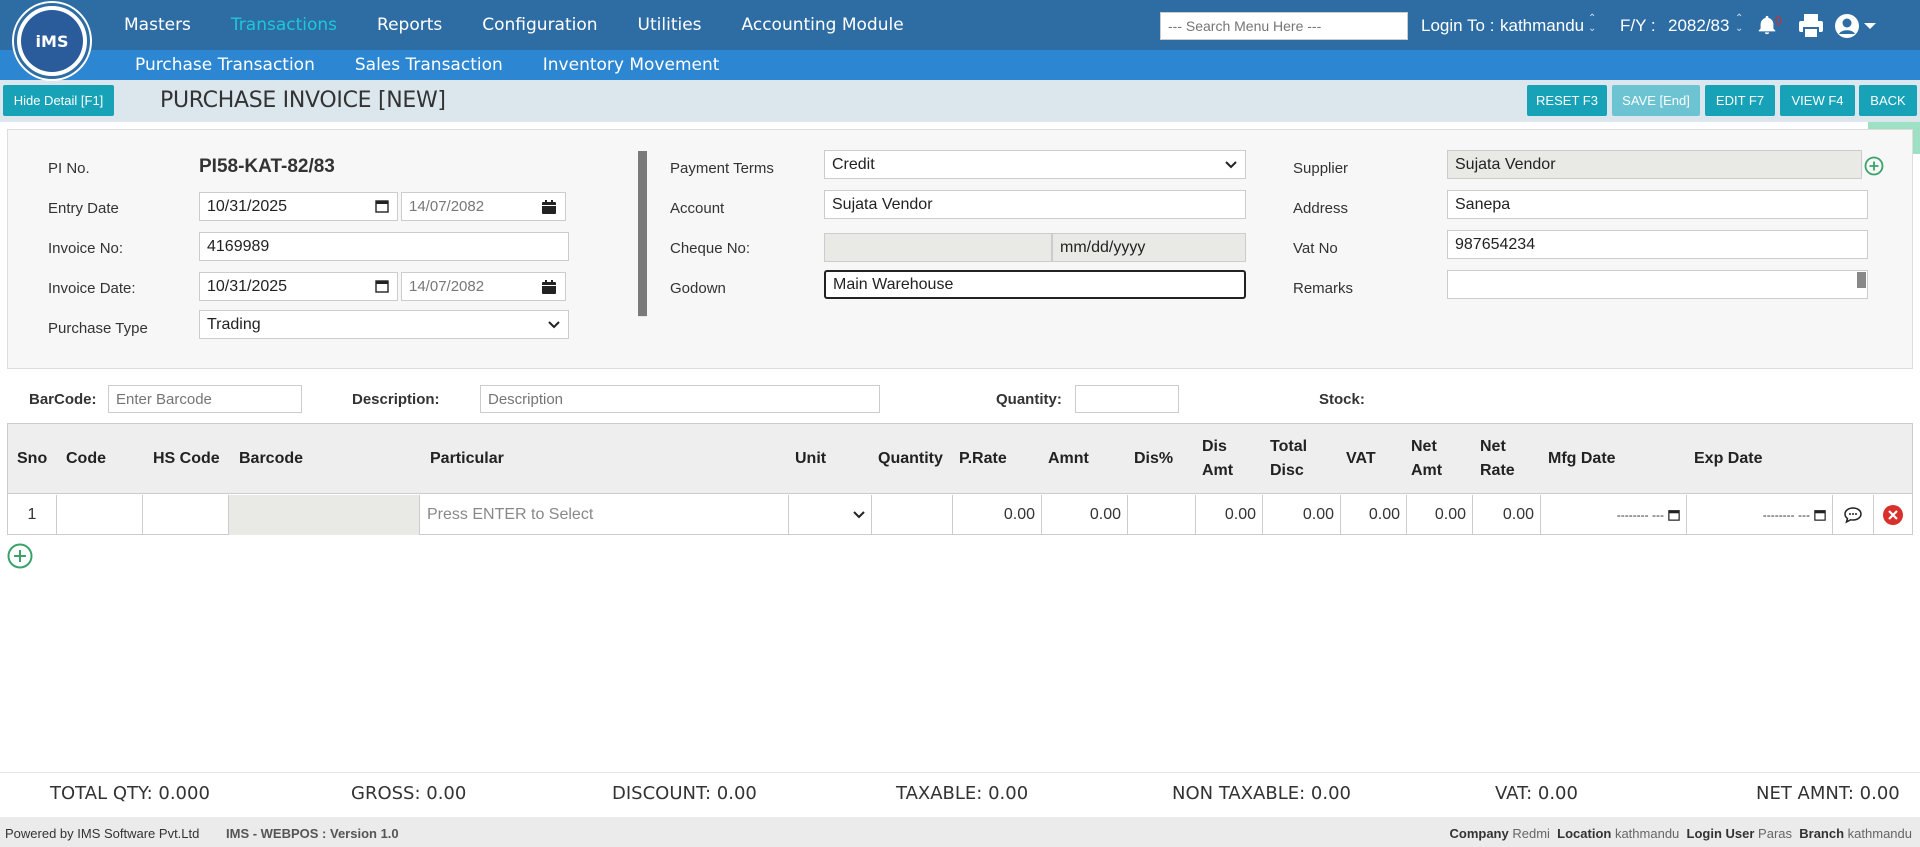  I want to click on cell-code, so click(100, 515).